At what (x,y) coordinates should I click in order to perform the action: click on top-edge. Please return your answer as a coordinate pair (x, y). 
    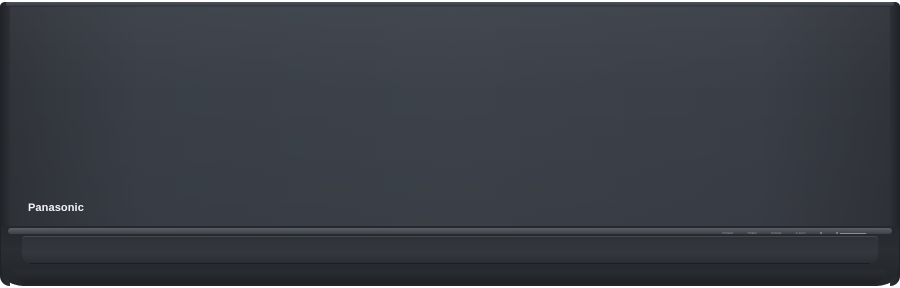
    Looking at the image, I should click on (450, 4).